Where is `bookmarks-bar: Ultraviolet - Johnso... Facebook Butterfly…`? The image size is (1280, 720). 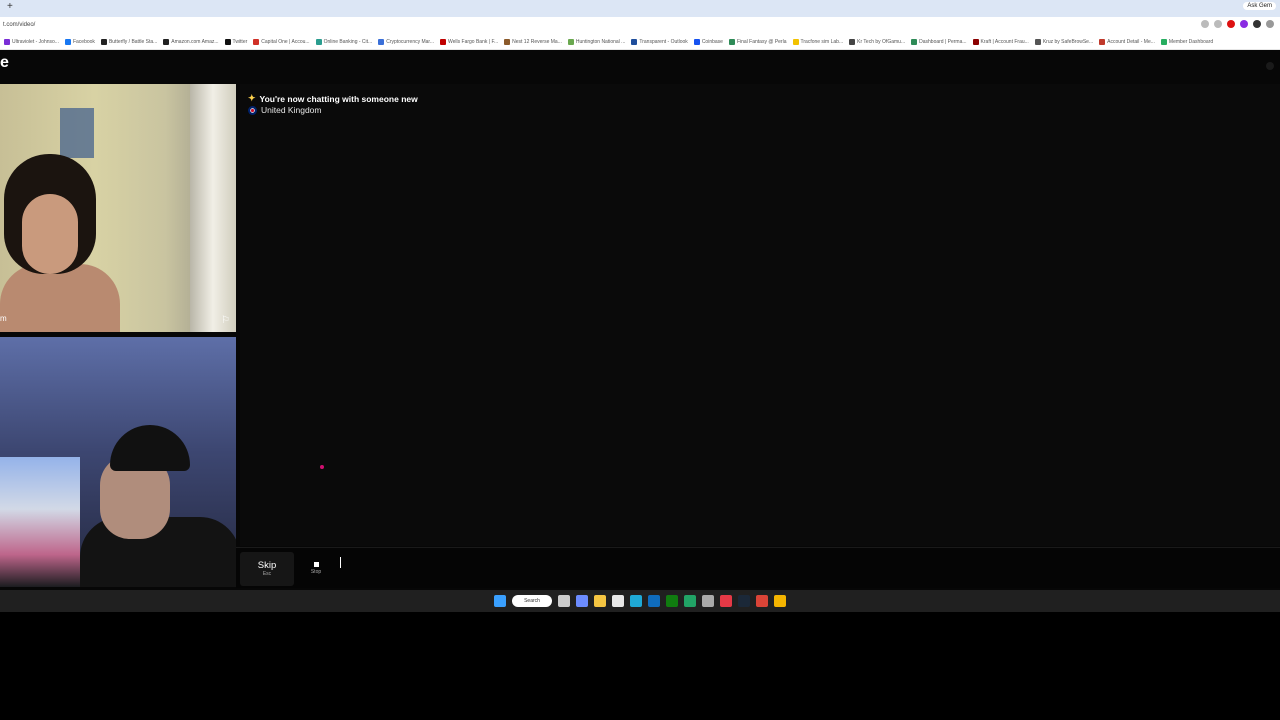
bookmarks-bar: Ultraviolet - Johnso... Facebook Butterfly… is located at coordinates (640, 42).